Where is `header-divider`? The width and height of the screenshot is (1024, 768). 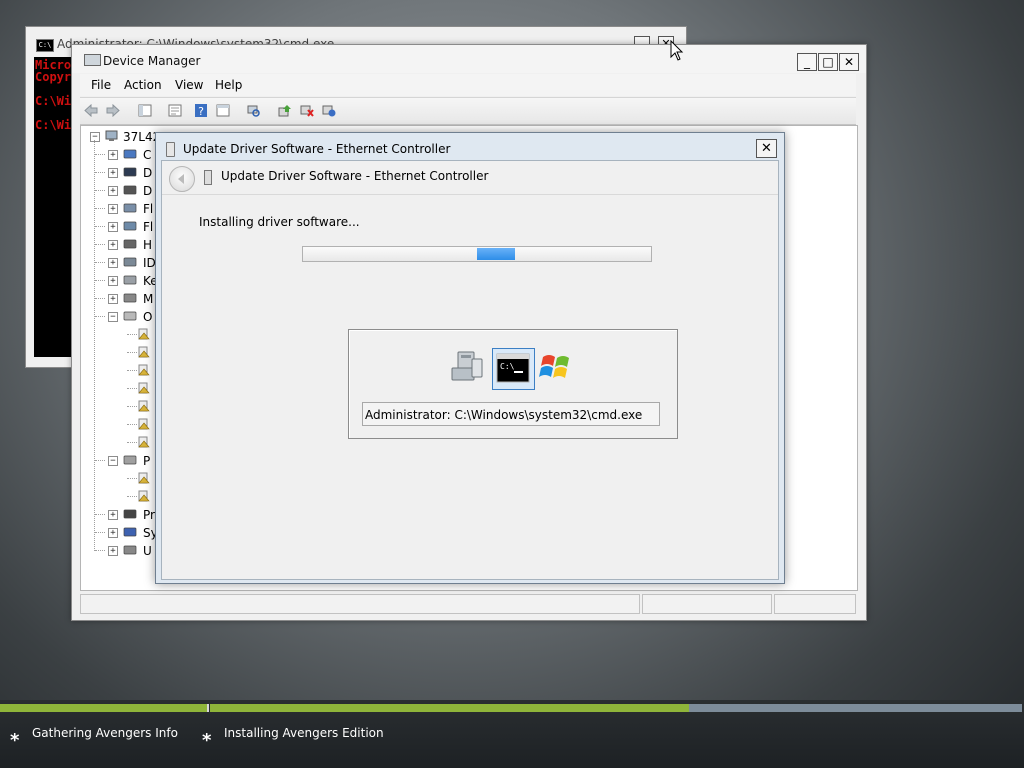 header-divider is located at coordinates (470, 194).